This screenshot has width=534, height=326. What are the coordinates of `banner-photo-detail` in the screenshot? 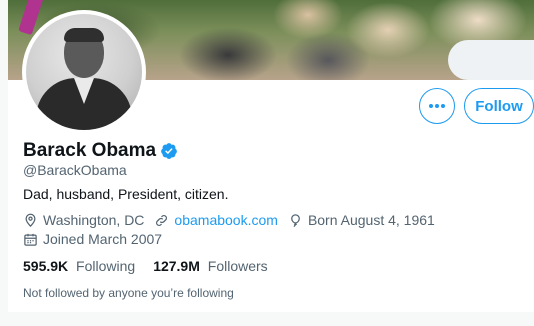 It's located at (491, 60).